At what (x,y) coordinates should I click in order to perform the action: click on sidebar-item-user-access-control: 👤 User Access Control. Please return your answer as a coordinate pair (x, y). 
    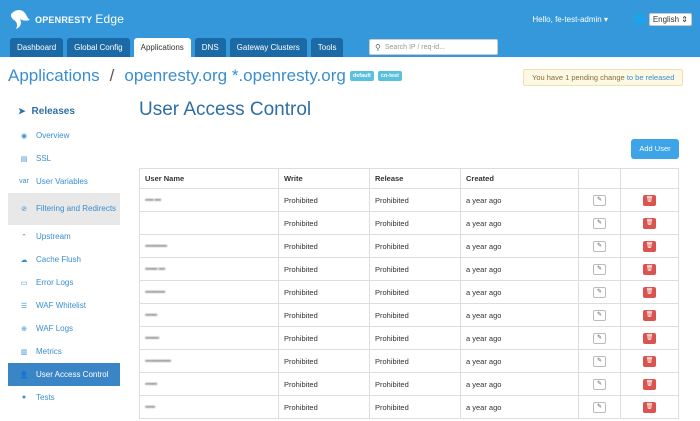
    Looking at the image, I should click on (64, 374).